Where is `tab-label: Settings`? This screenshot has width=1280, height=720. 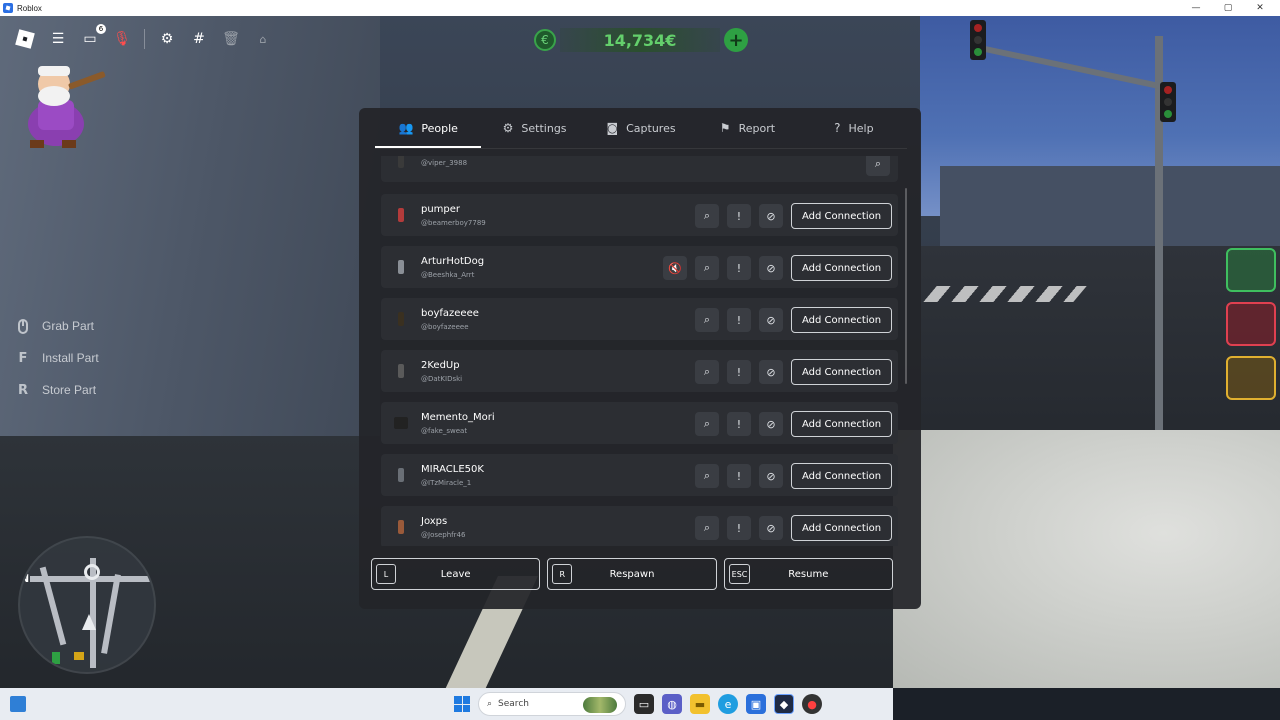 tab-label: Settings is located at coordinates (544, 128).